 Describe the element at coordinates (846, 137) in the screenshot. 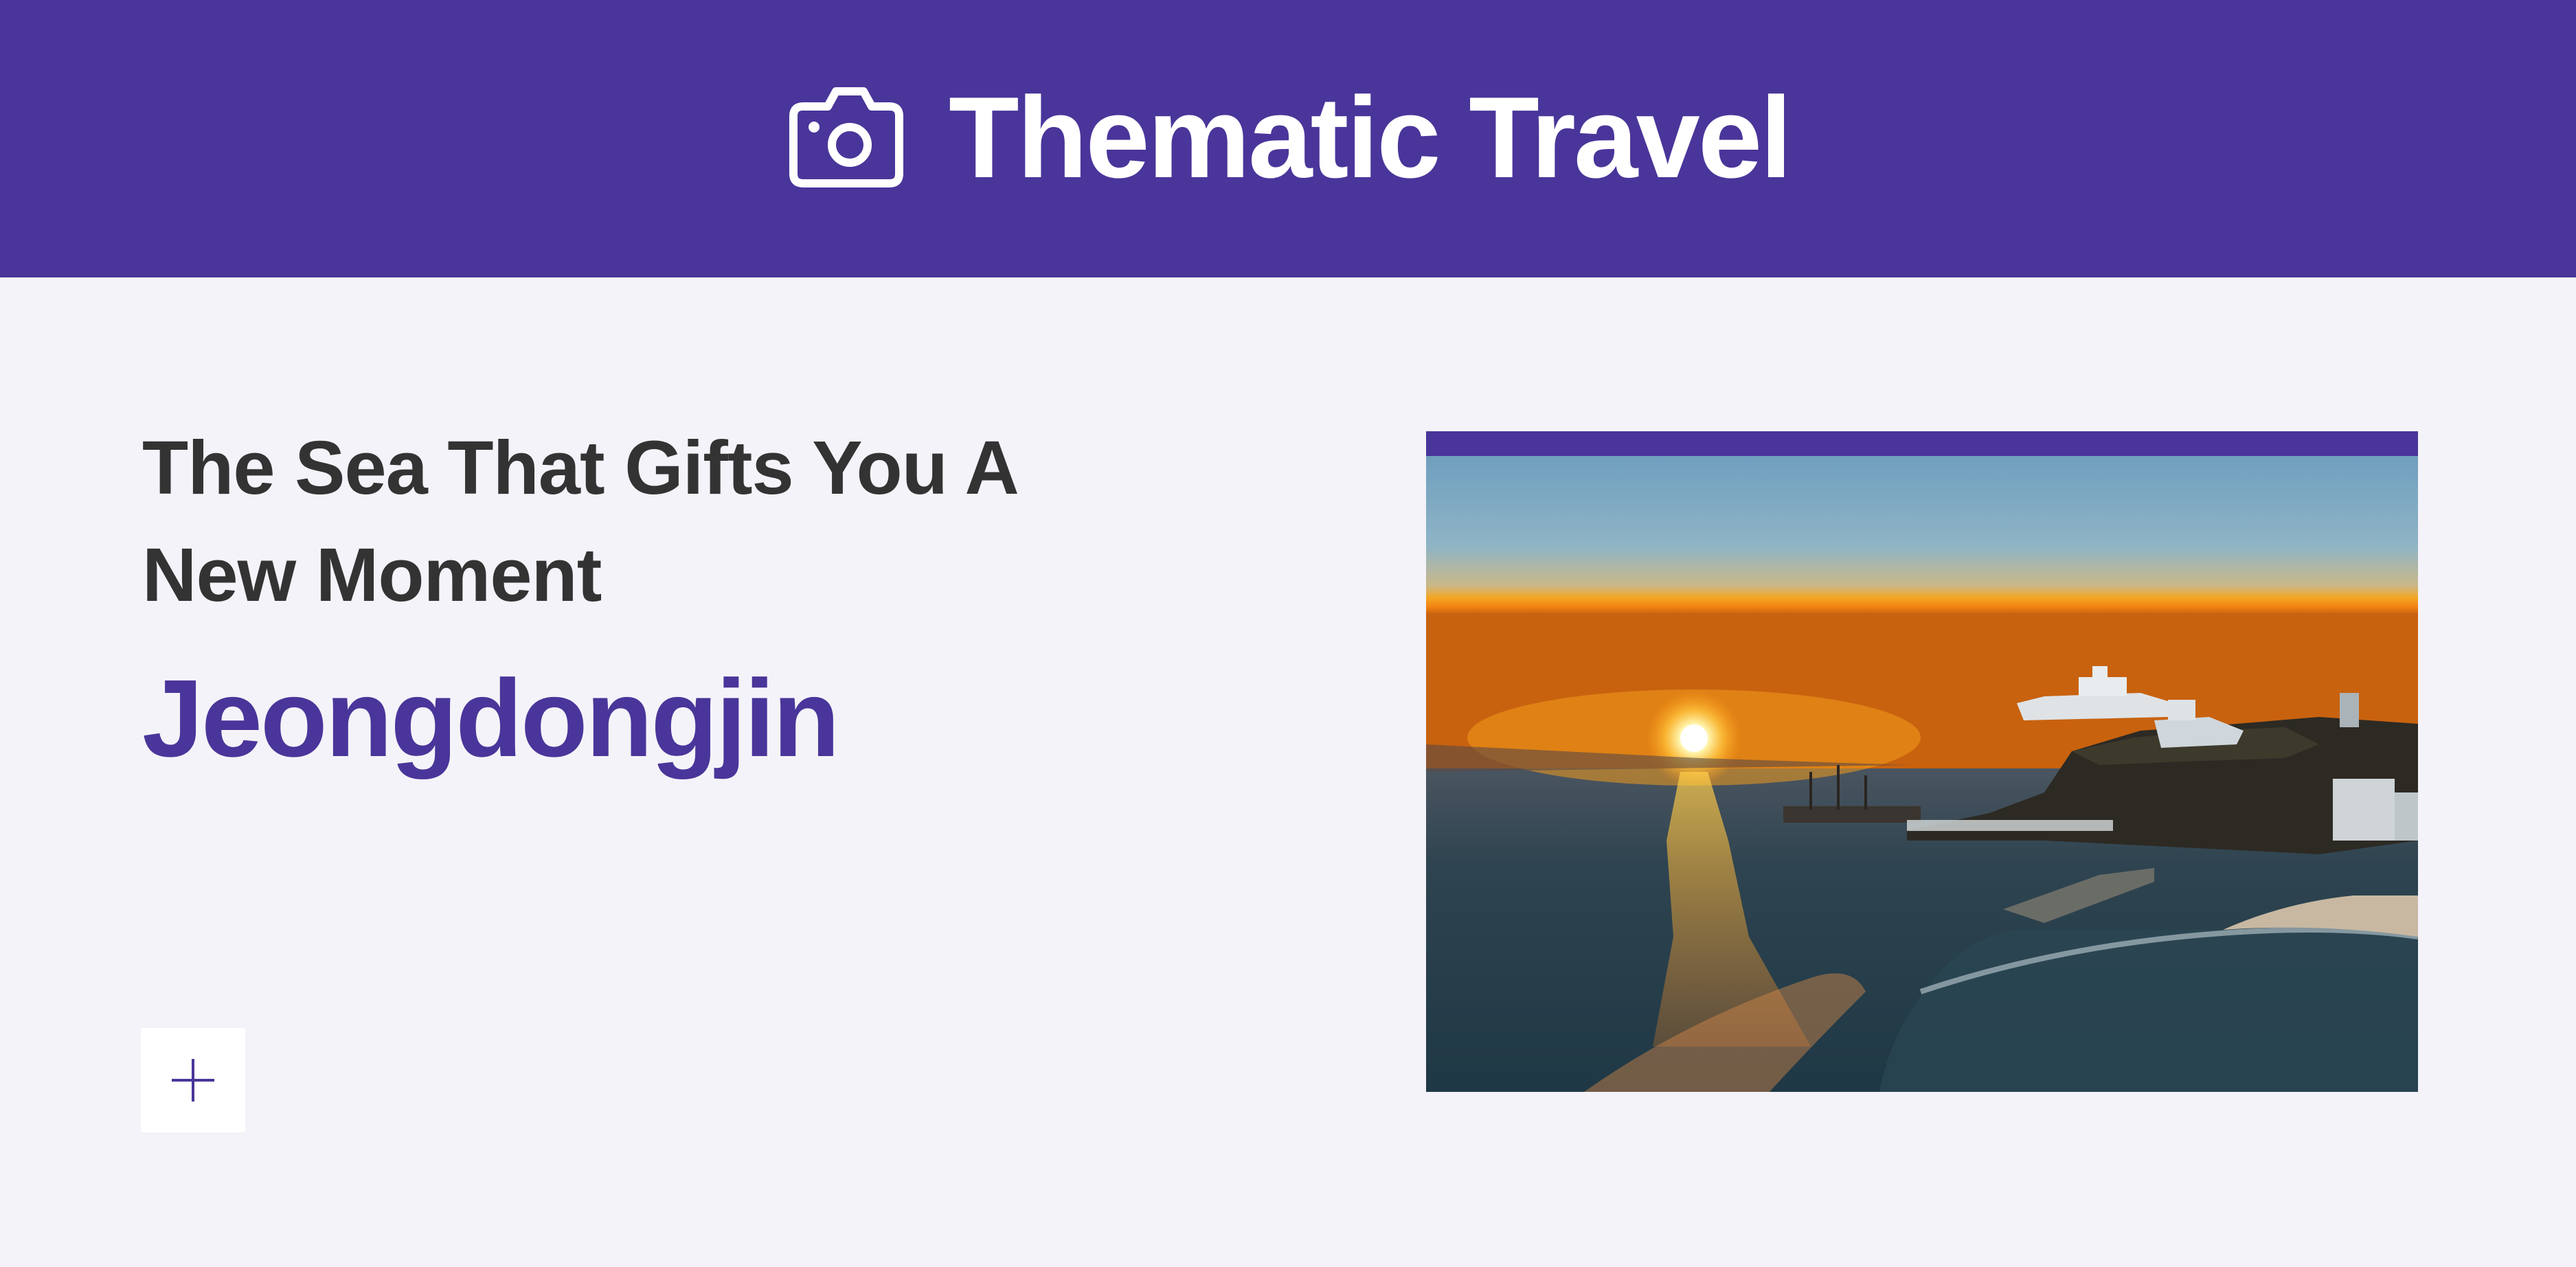

I see `camera-icon` at that location.